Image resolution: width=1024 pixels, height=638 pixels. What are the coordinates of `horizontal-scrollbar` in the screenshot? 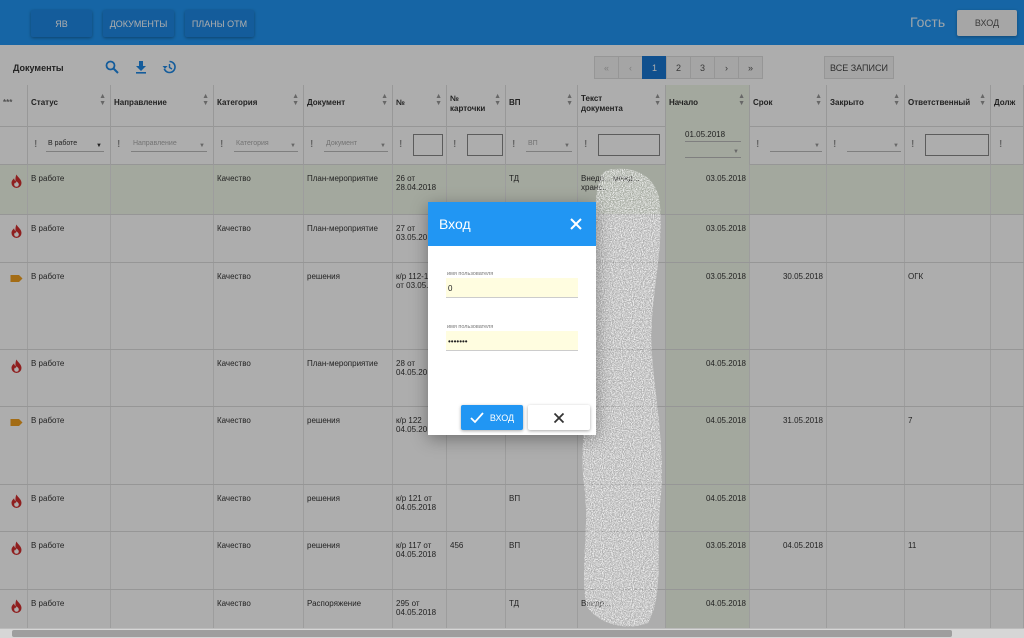 It's located at (512, 633).